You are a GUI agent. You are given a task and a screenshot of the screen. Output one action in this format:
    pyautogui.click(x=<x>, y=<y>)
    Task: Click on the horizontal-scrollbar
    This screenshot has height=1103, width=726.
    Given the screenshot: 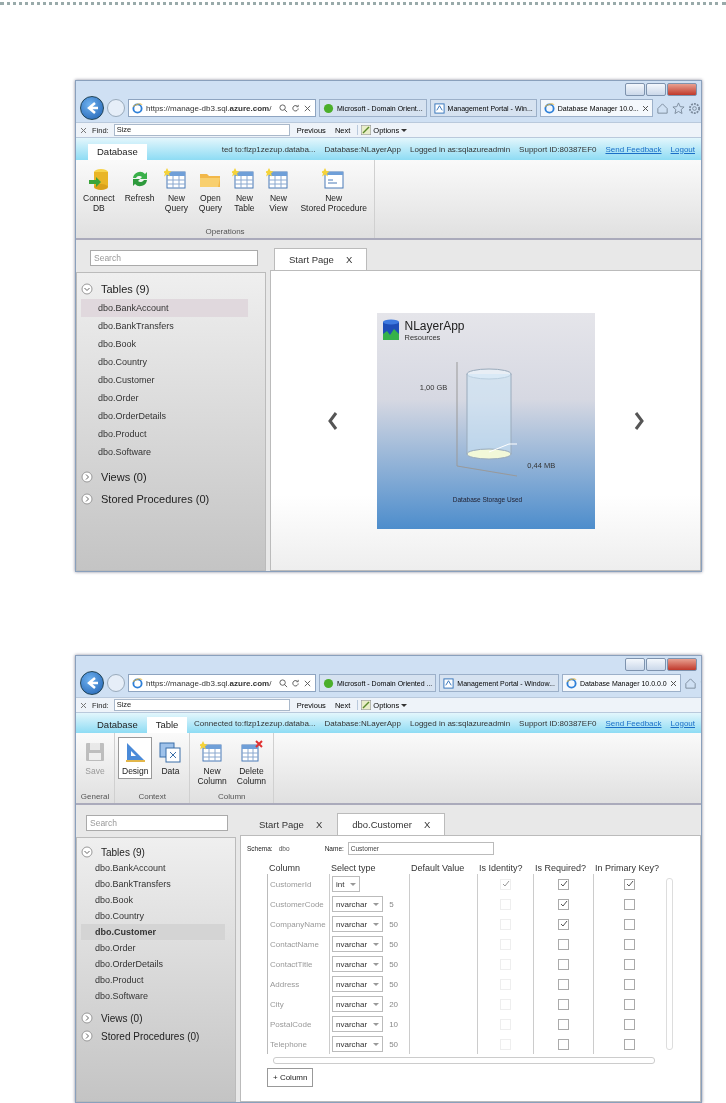 What is the action you would take?
    pyautogui.click(x=464, y=1060)
    